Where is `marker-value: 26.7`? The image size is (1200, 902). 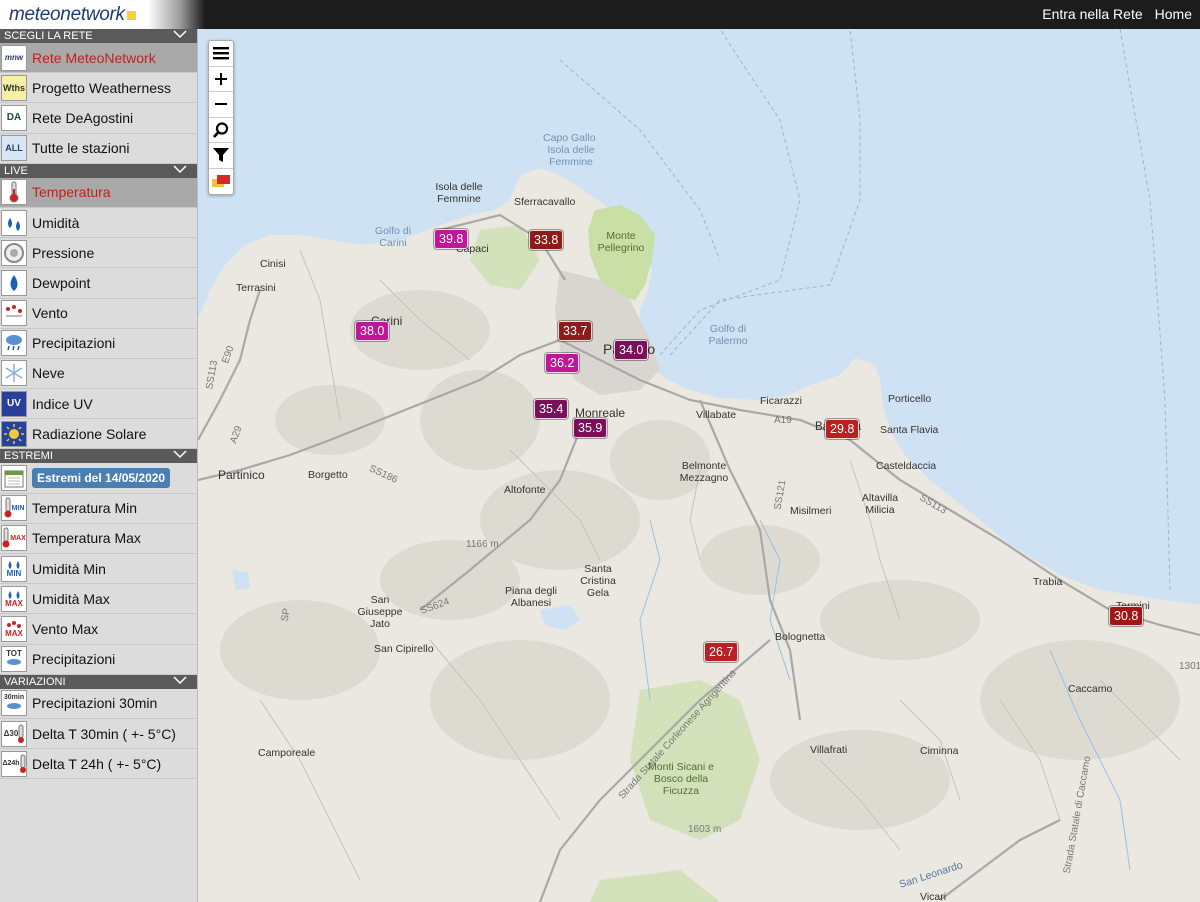 marker-value: 26.7 is located at coordinates (721, 652).